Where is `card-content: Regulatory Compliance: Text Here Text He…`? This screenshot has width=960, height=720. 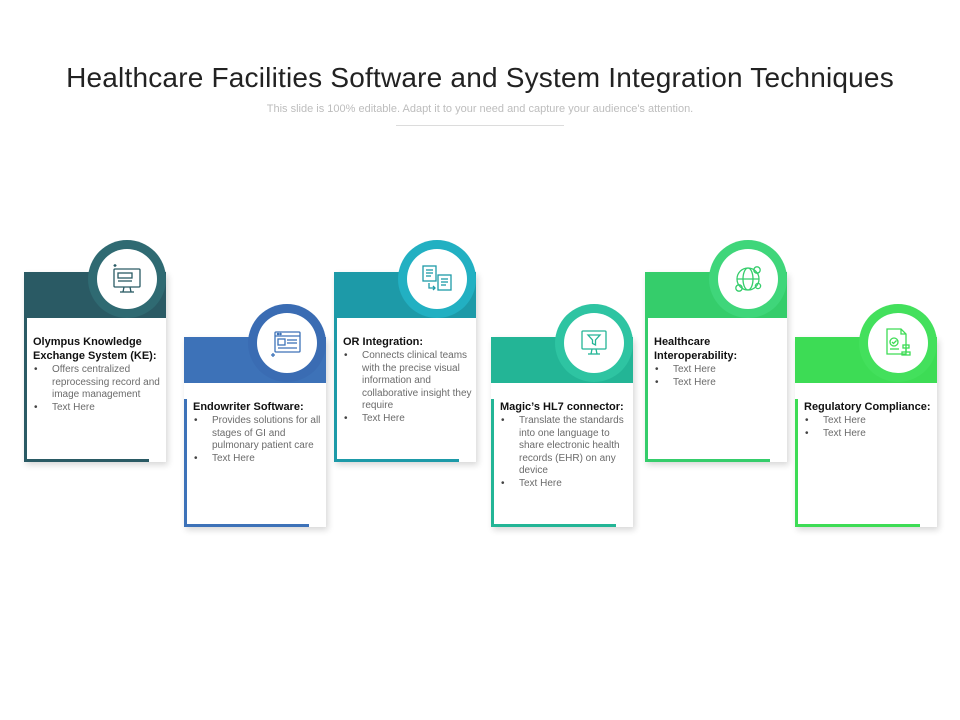
card-content: Regulatory Compliance: Text Here Text He… is located at coordinates (869, 420).